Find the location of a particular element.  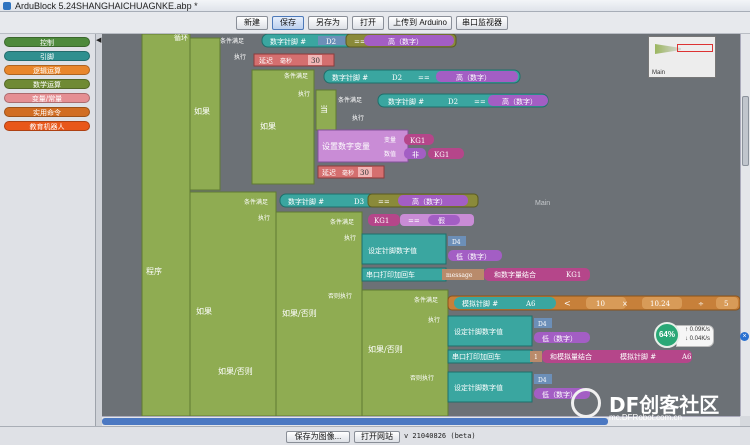

download-rate-value: 0.04K/s is located at coordinates (700, 339).